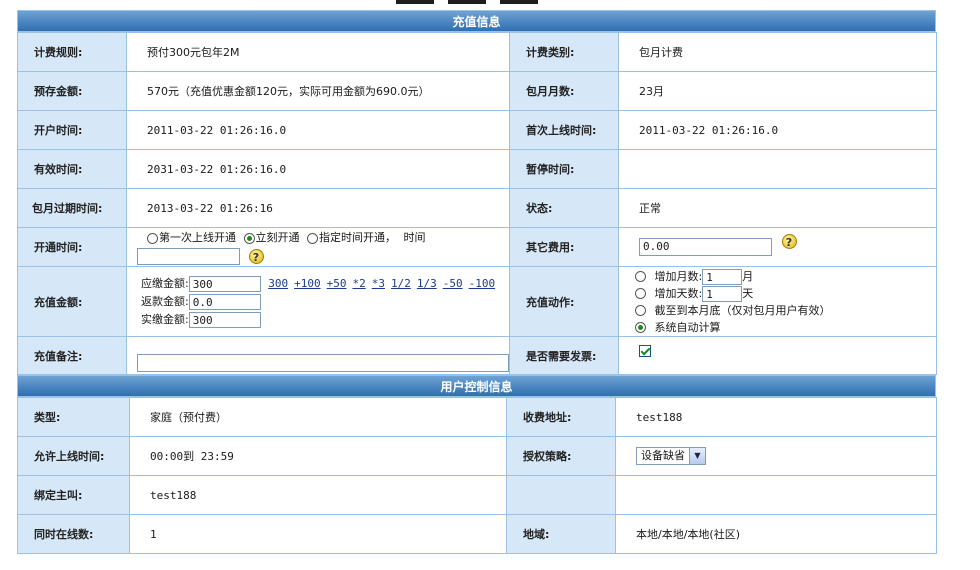  What do you see at coordinates (477, 534) in the screenshot?
I see `table-row: 同时在线数: 1 地域: 本地/本地/本地(社区)` at bounding box center [477, 534].